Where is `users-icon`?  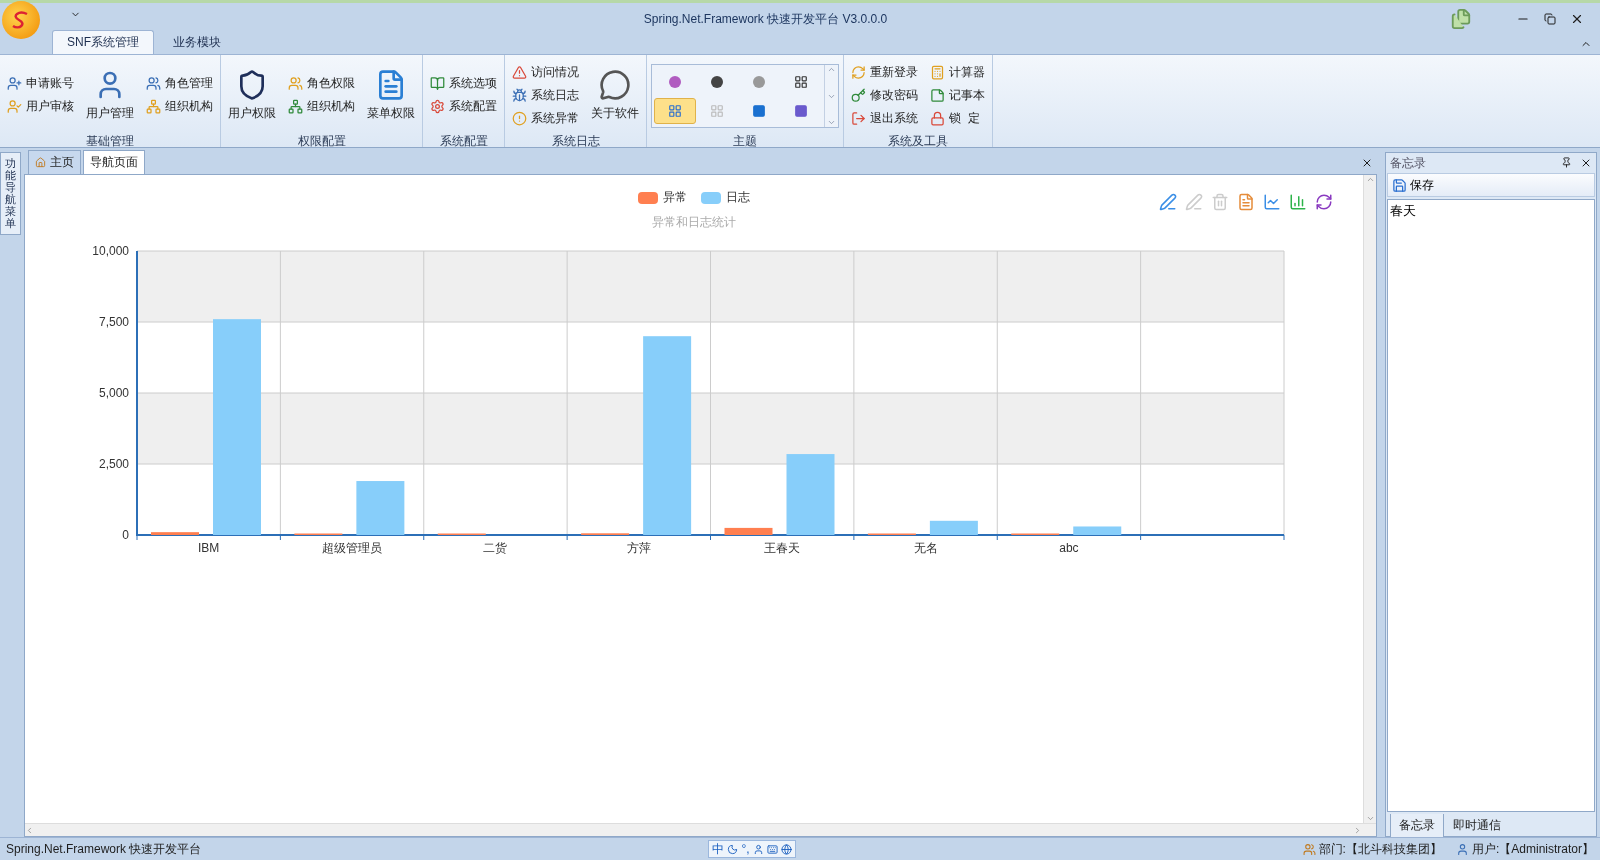
users-icon is located at coordinates (1309, 849).